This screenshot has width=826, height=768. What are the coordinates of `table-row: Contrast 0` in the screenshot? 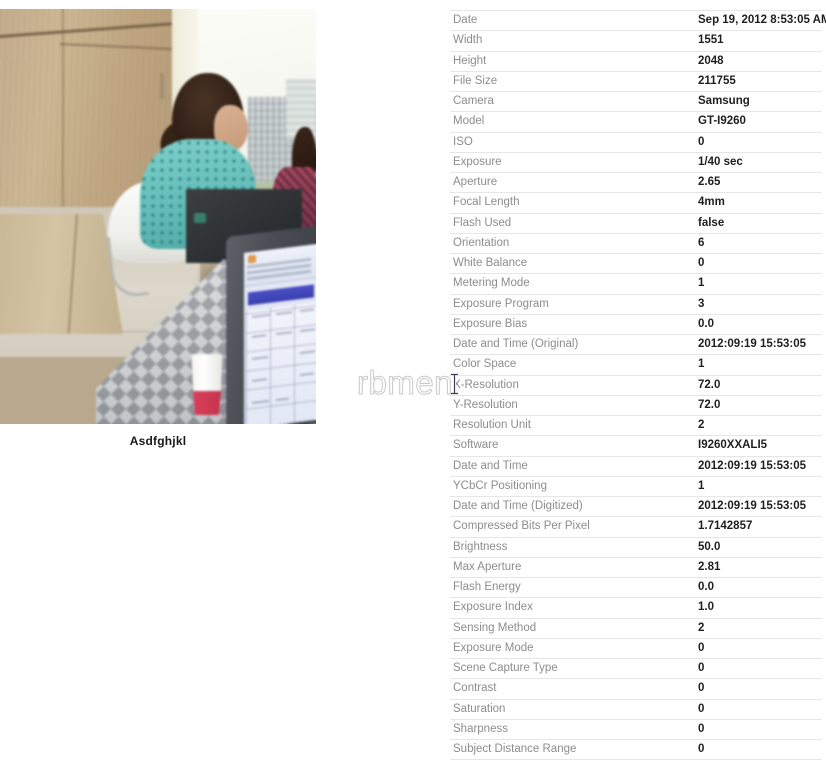 It's located at (636, 689).